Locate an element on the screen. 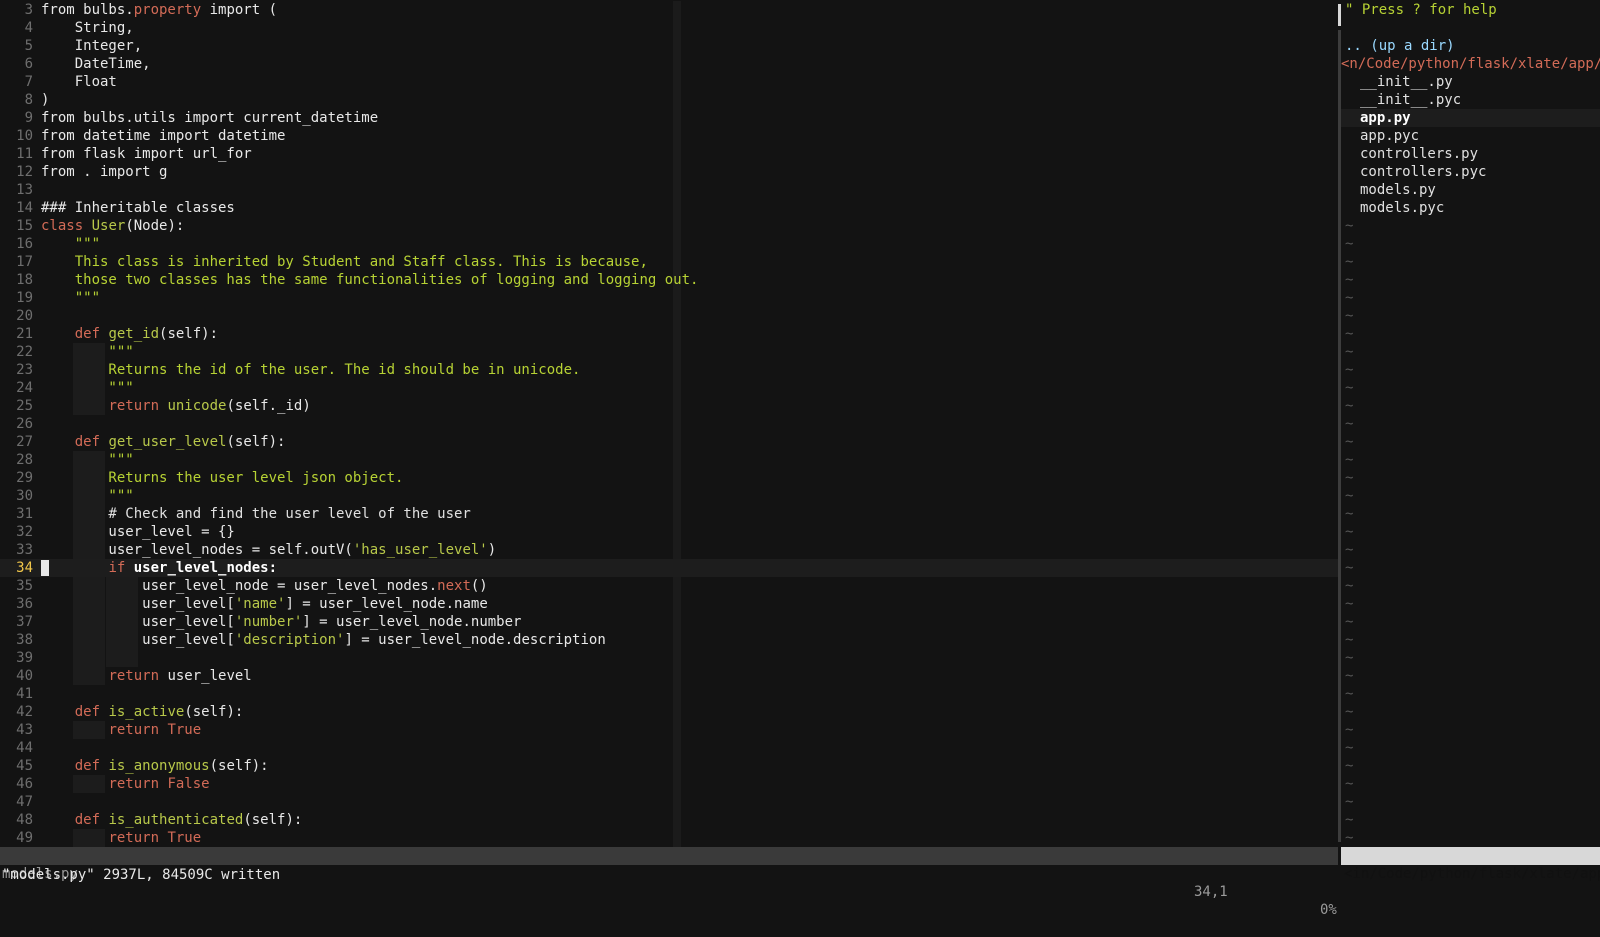  code-line: 7 Float is located at coordinates (669, 82).